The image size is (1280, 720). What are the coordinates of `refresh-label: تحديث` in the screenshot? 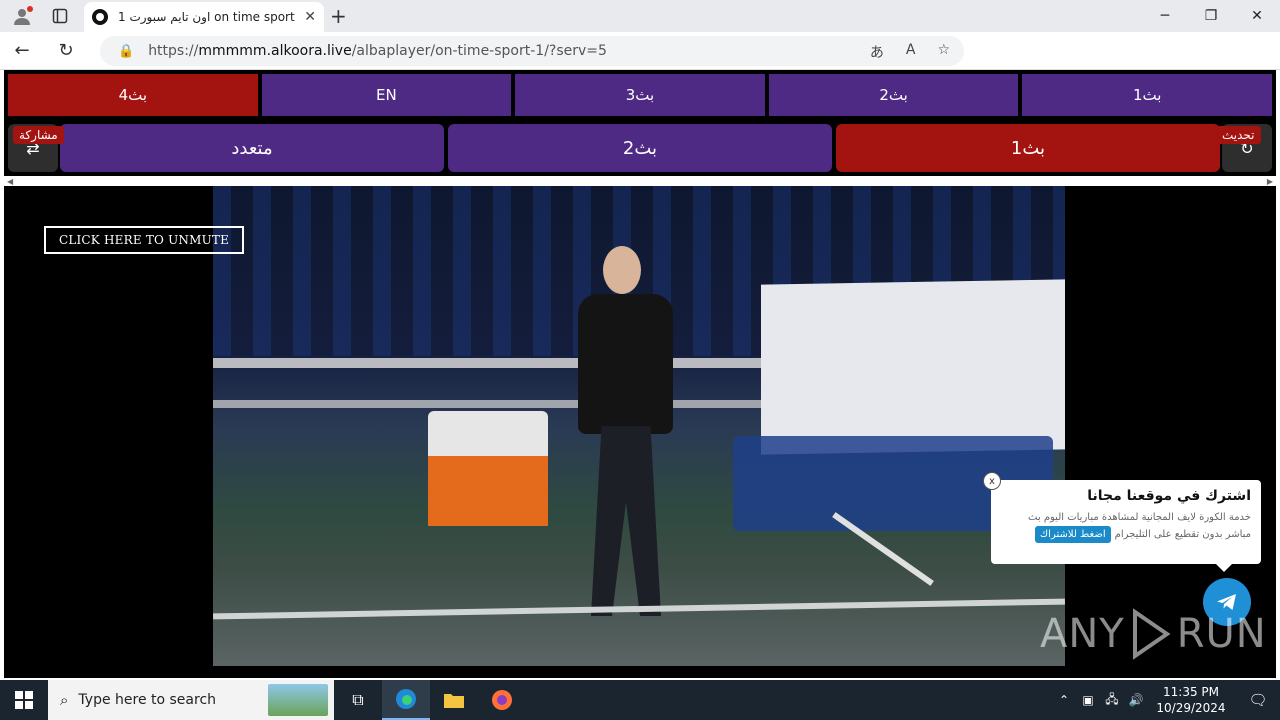 It's located at (1238, 135).